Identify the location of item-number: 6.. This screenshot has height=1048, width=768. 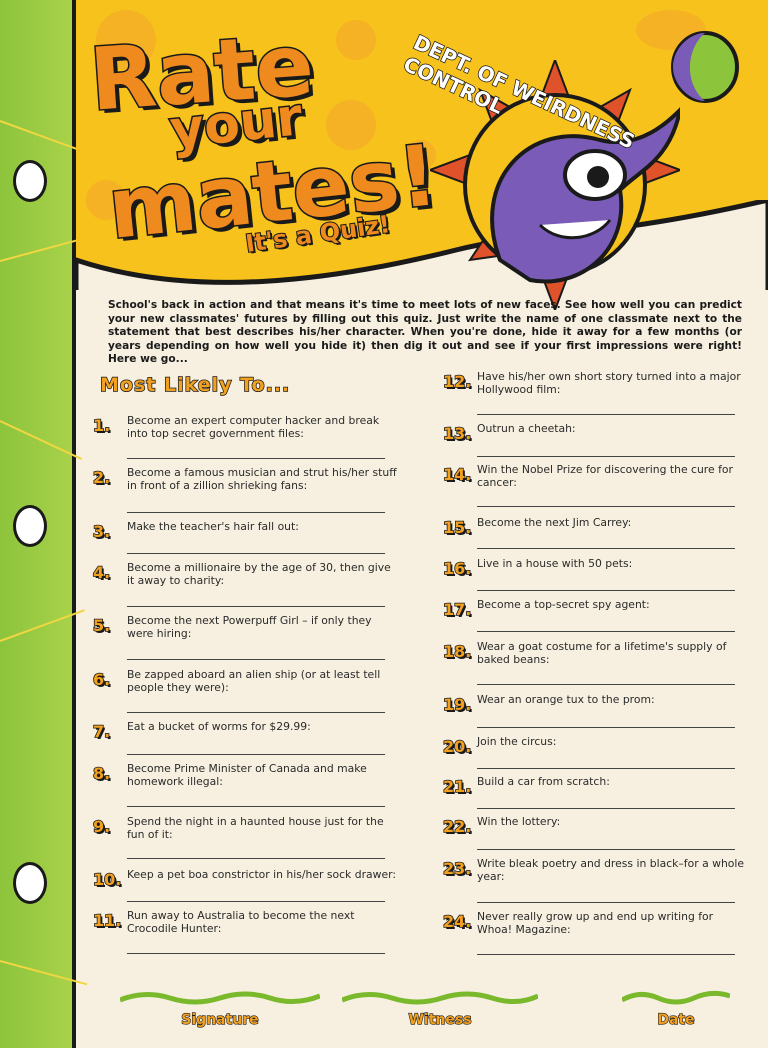
(101, 679).